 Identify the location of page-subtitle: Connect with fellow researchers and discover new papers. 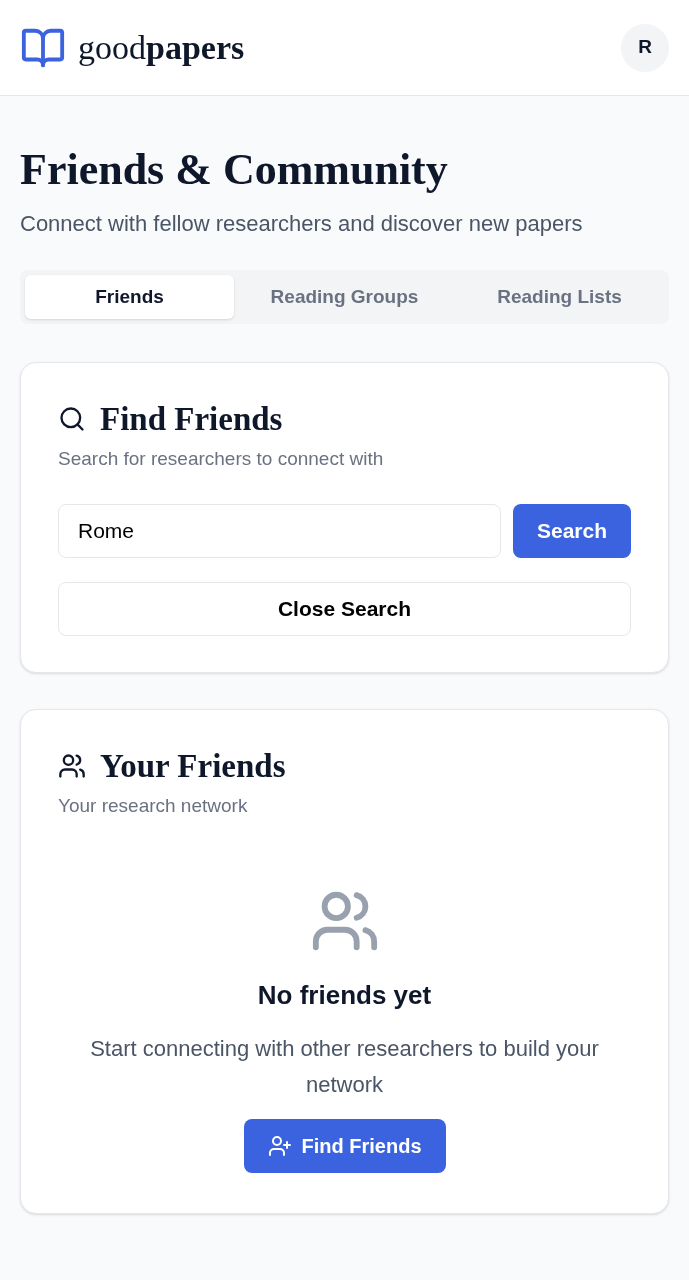
(302, 224).